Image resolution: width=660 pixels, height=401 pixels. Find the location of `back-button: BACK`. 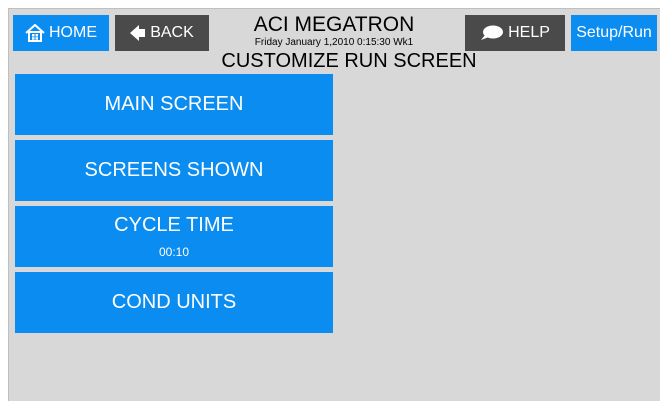

back-button: BACK is located at coordinates (162, 33).